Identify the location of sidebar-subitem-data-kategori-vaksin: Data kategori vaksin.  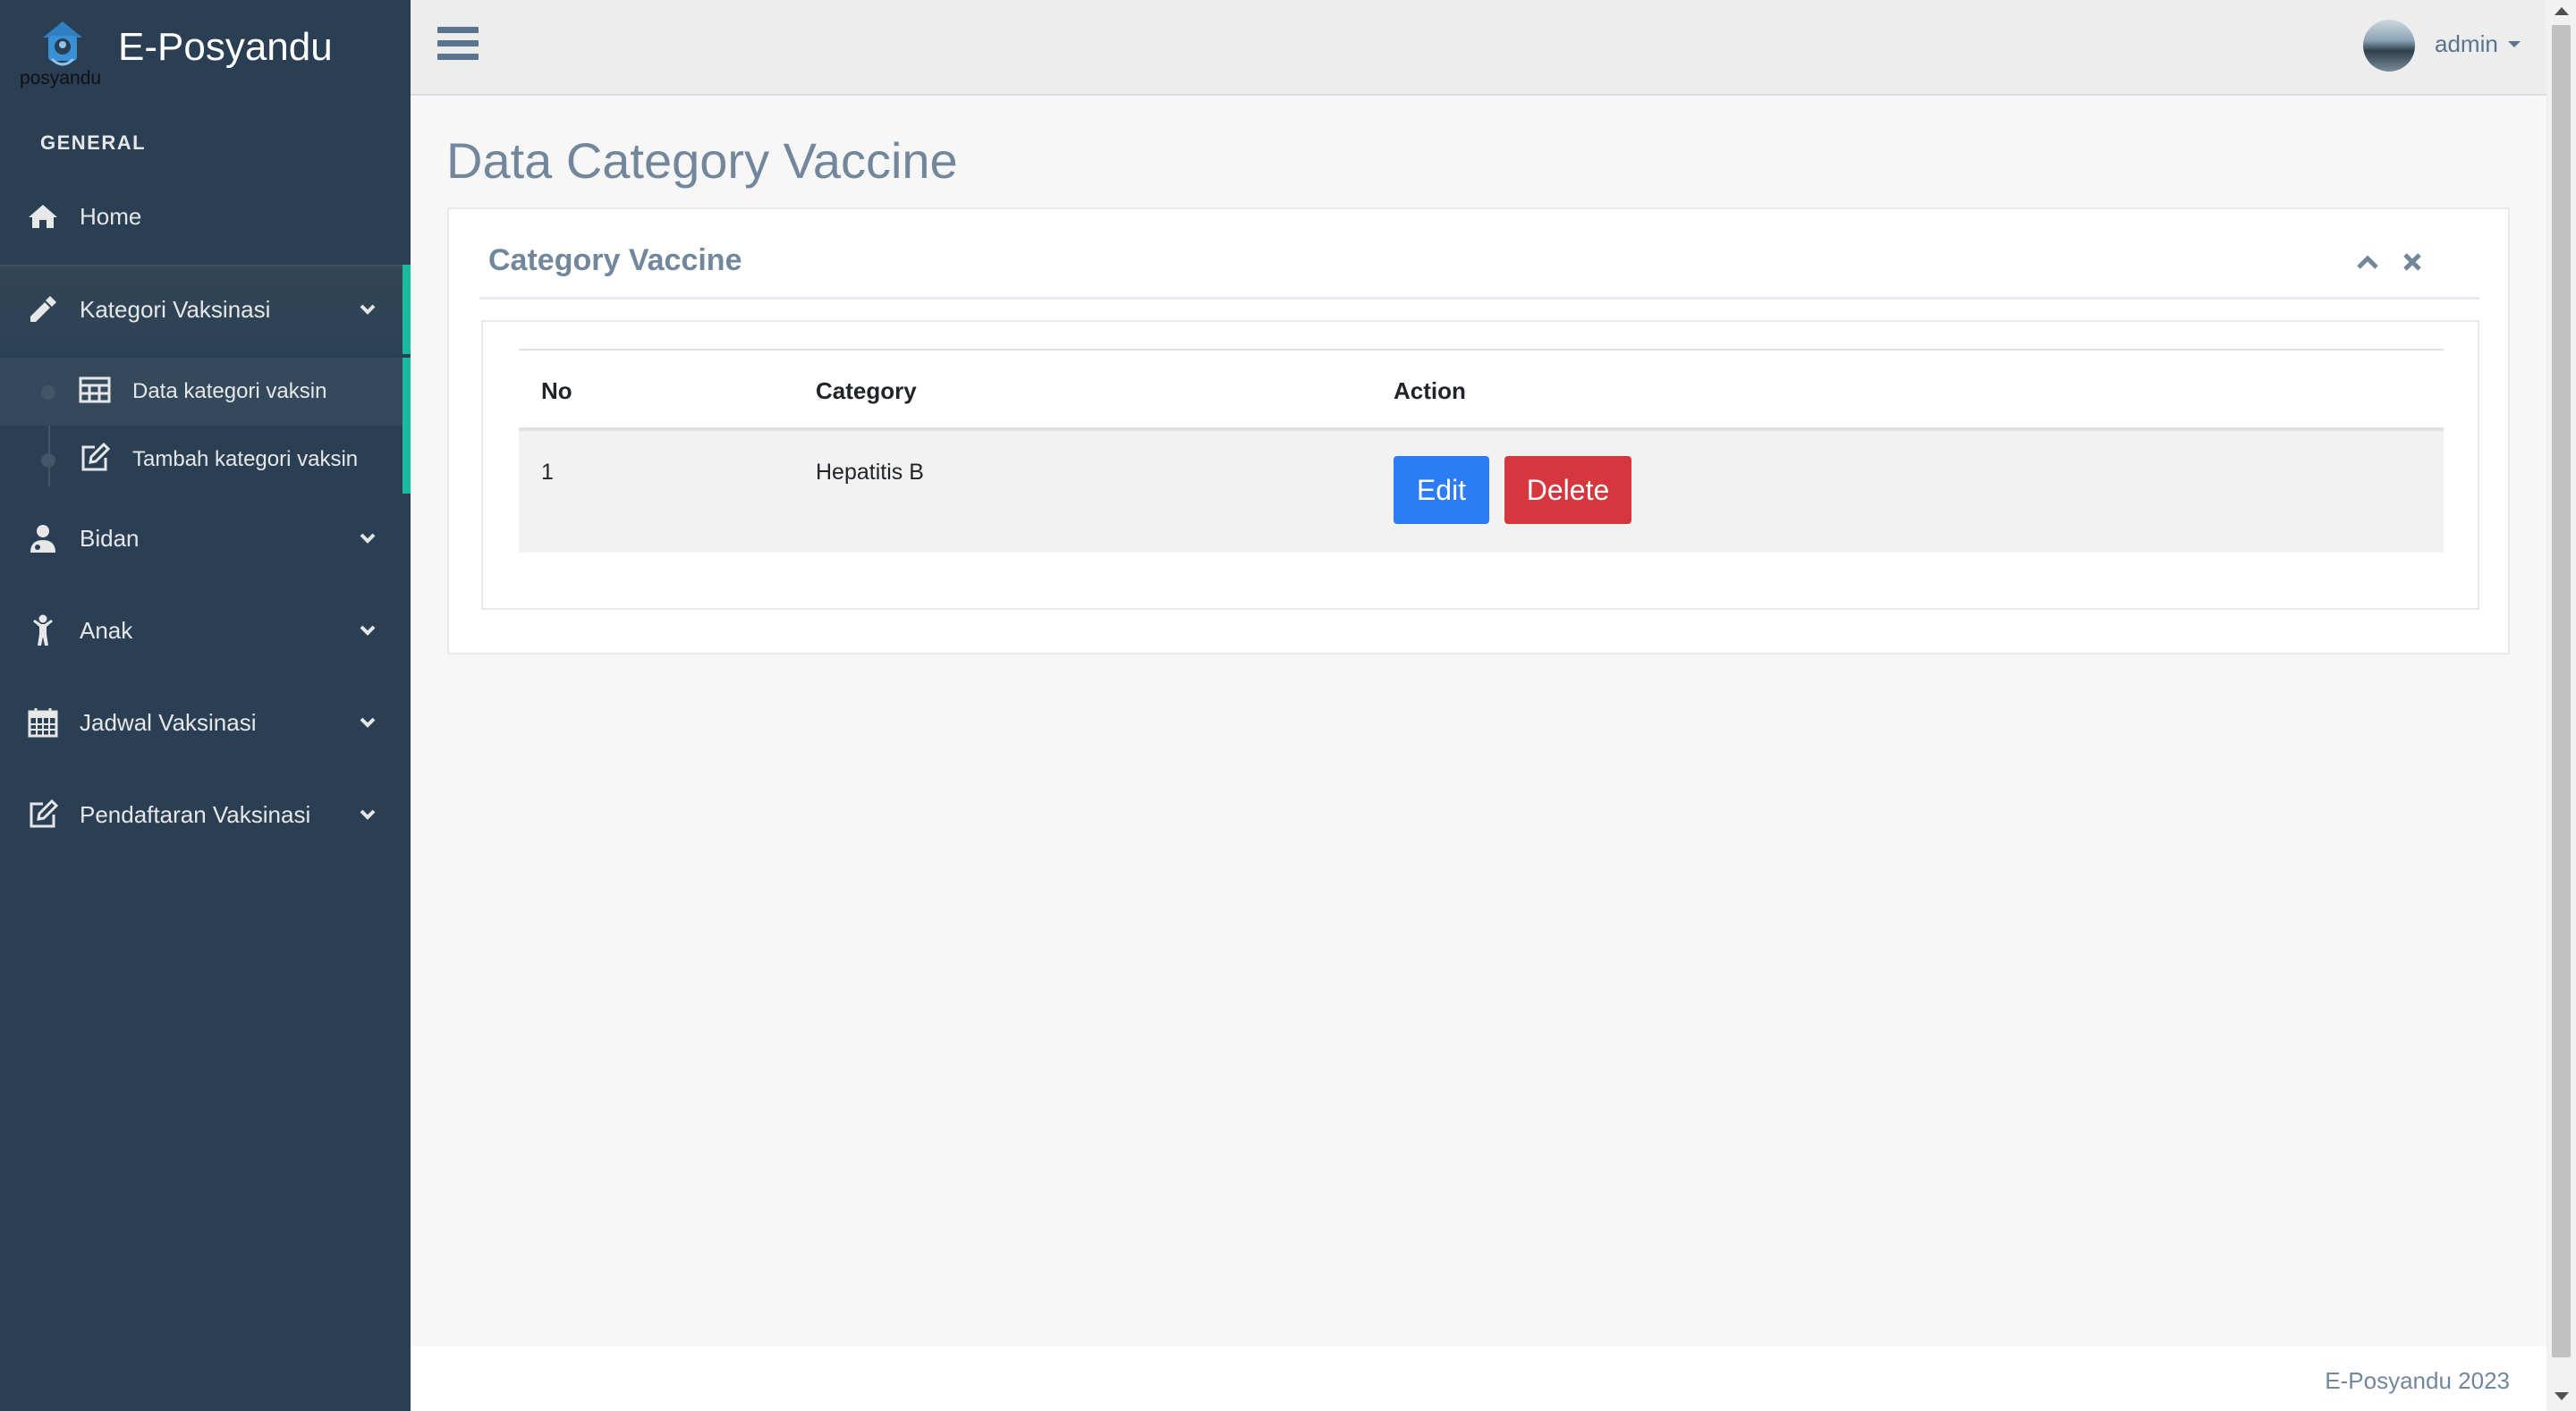
(201, 392).